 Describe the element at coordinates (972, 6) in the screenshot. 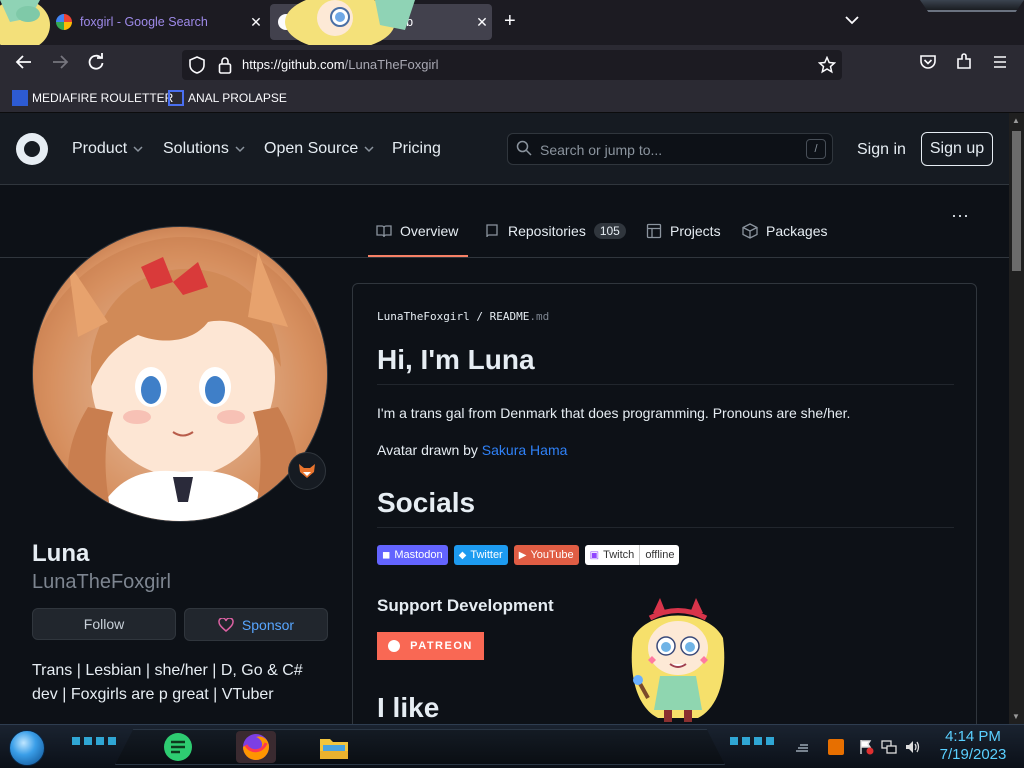

I see `window-frame-decoration` at that location.